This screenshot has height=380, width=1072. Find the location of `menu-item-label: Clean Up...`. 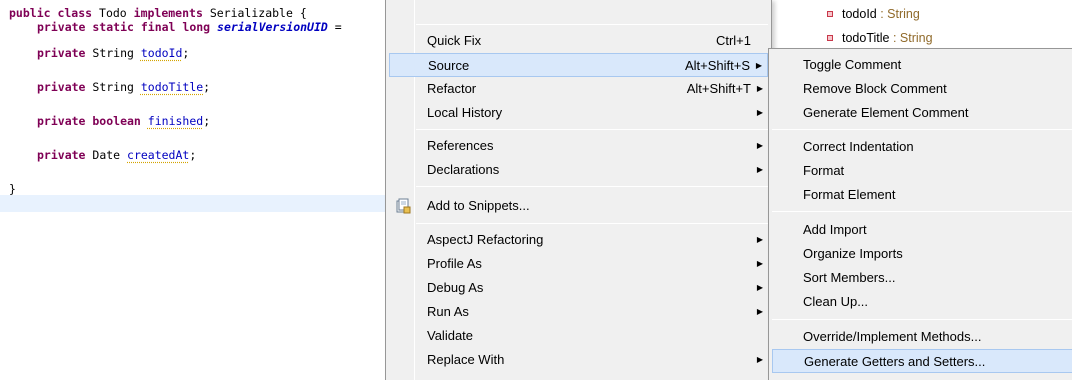

menu-item-label: Clean Up... is located at coordinates (836, 301).